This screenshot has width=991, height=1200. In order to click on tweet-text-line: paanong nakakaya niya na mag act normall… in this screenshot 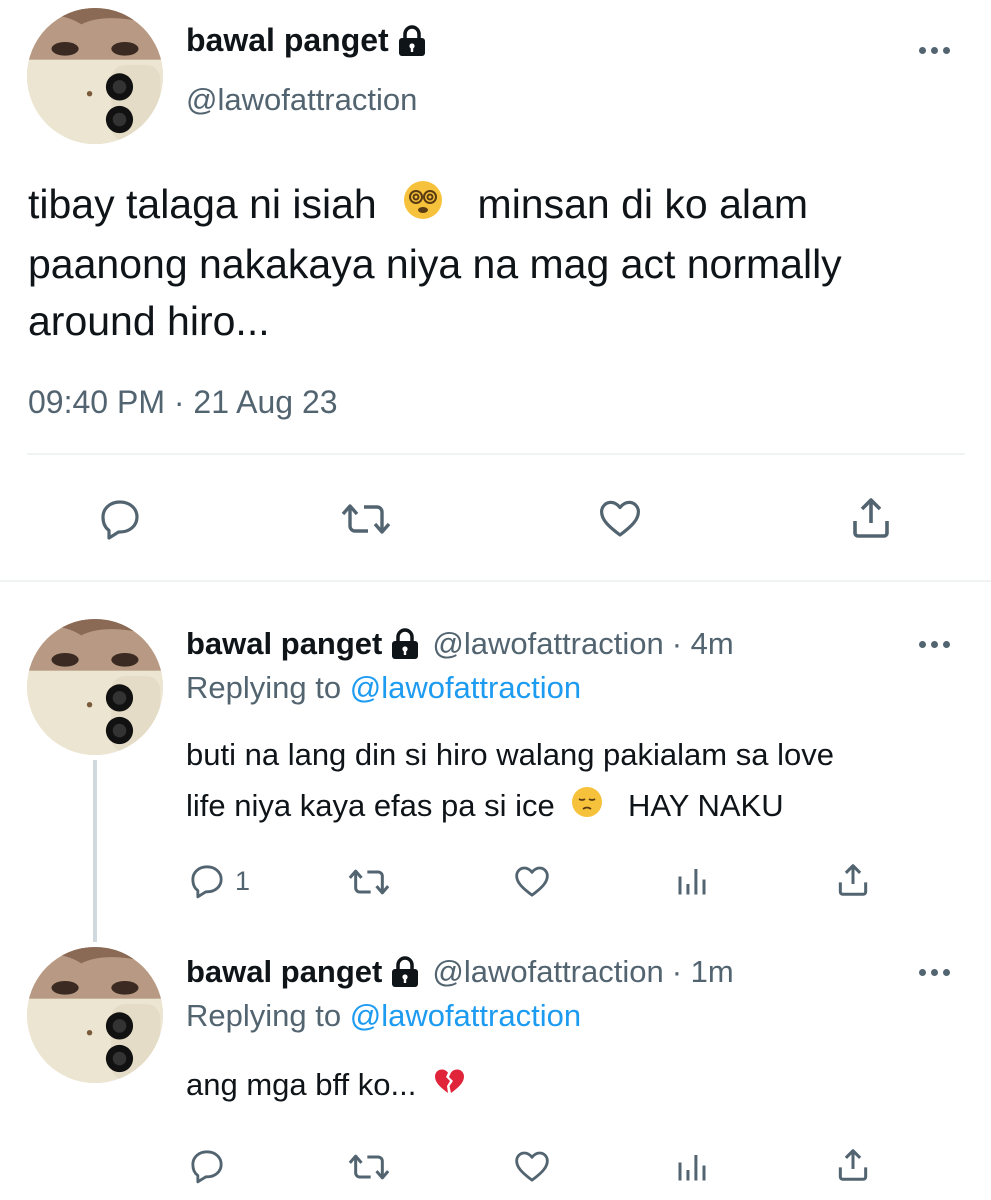, I will do `click(435, 263)`.